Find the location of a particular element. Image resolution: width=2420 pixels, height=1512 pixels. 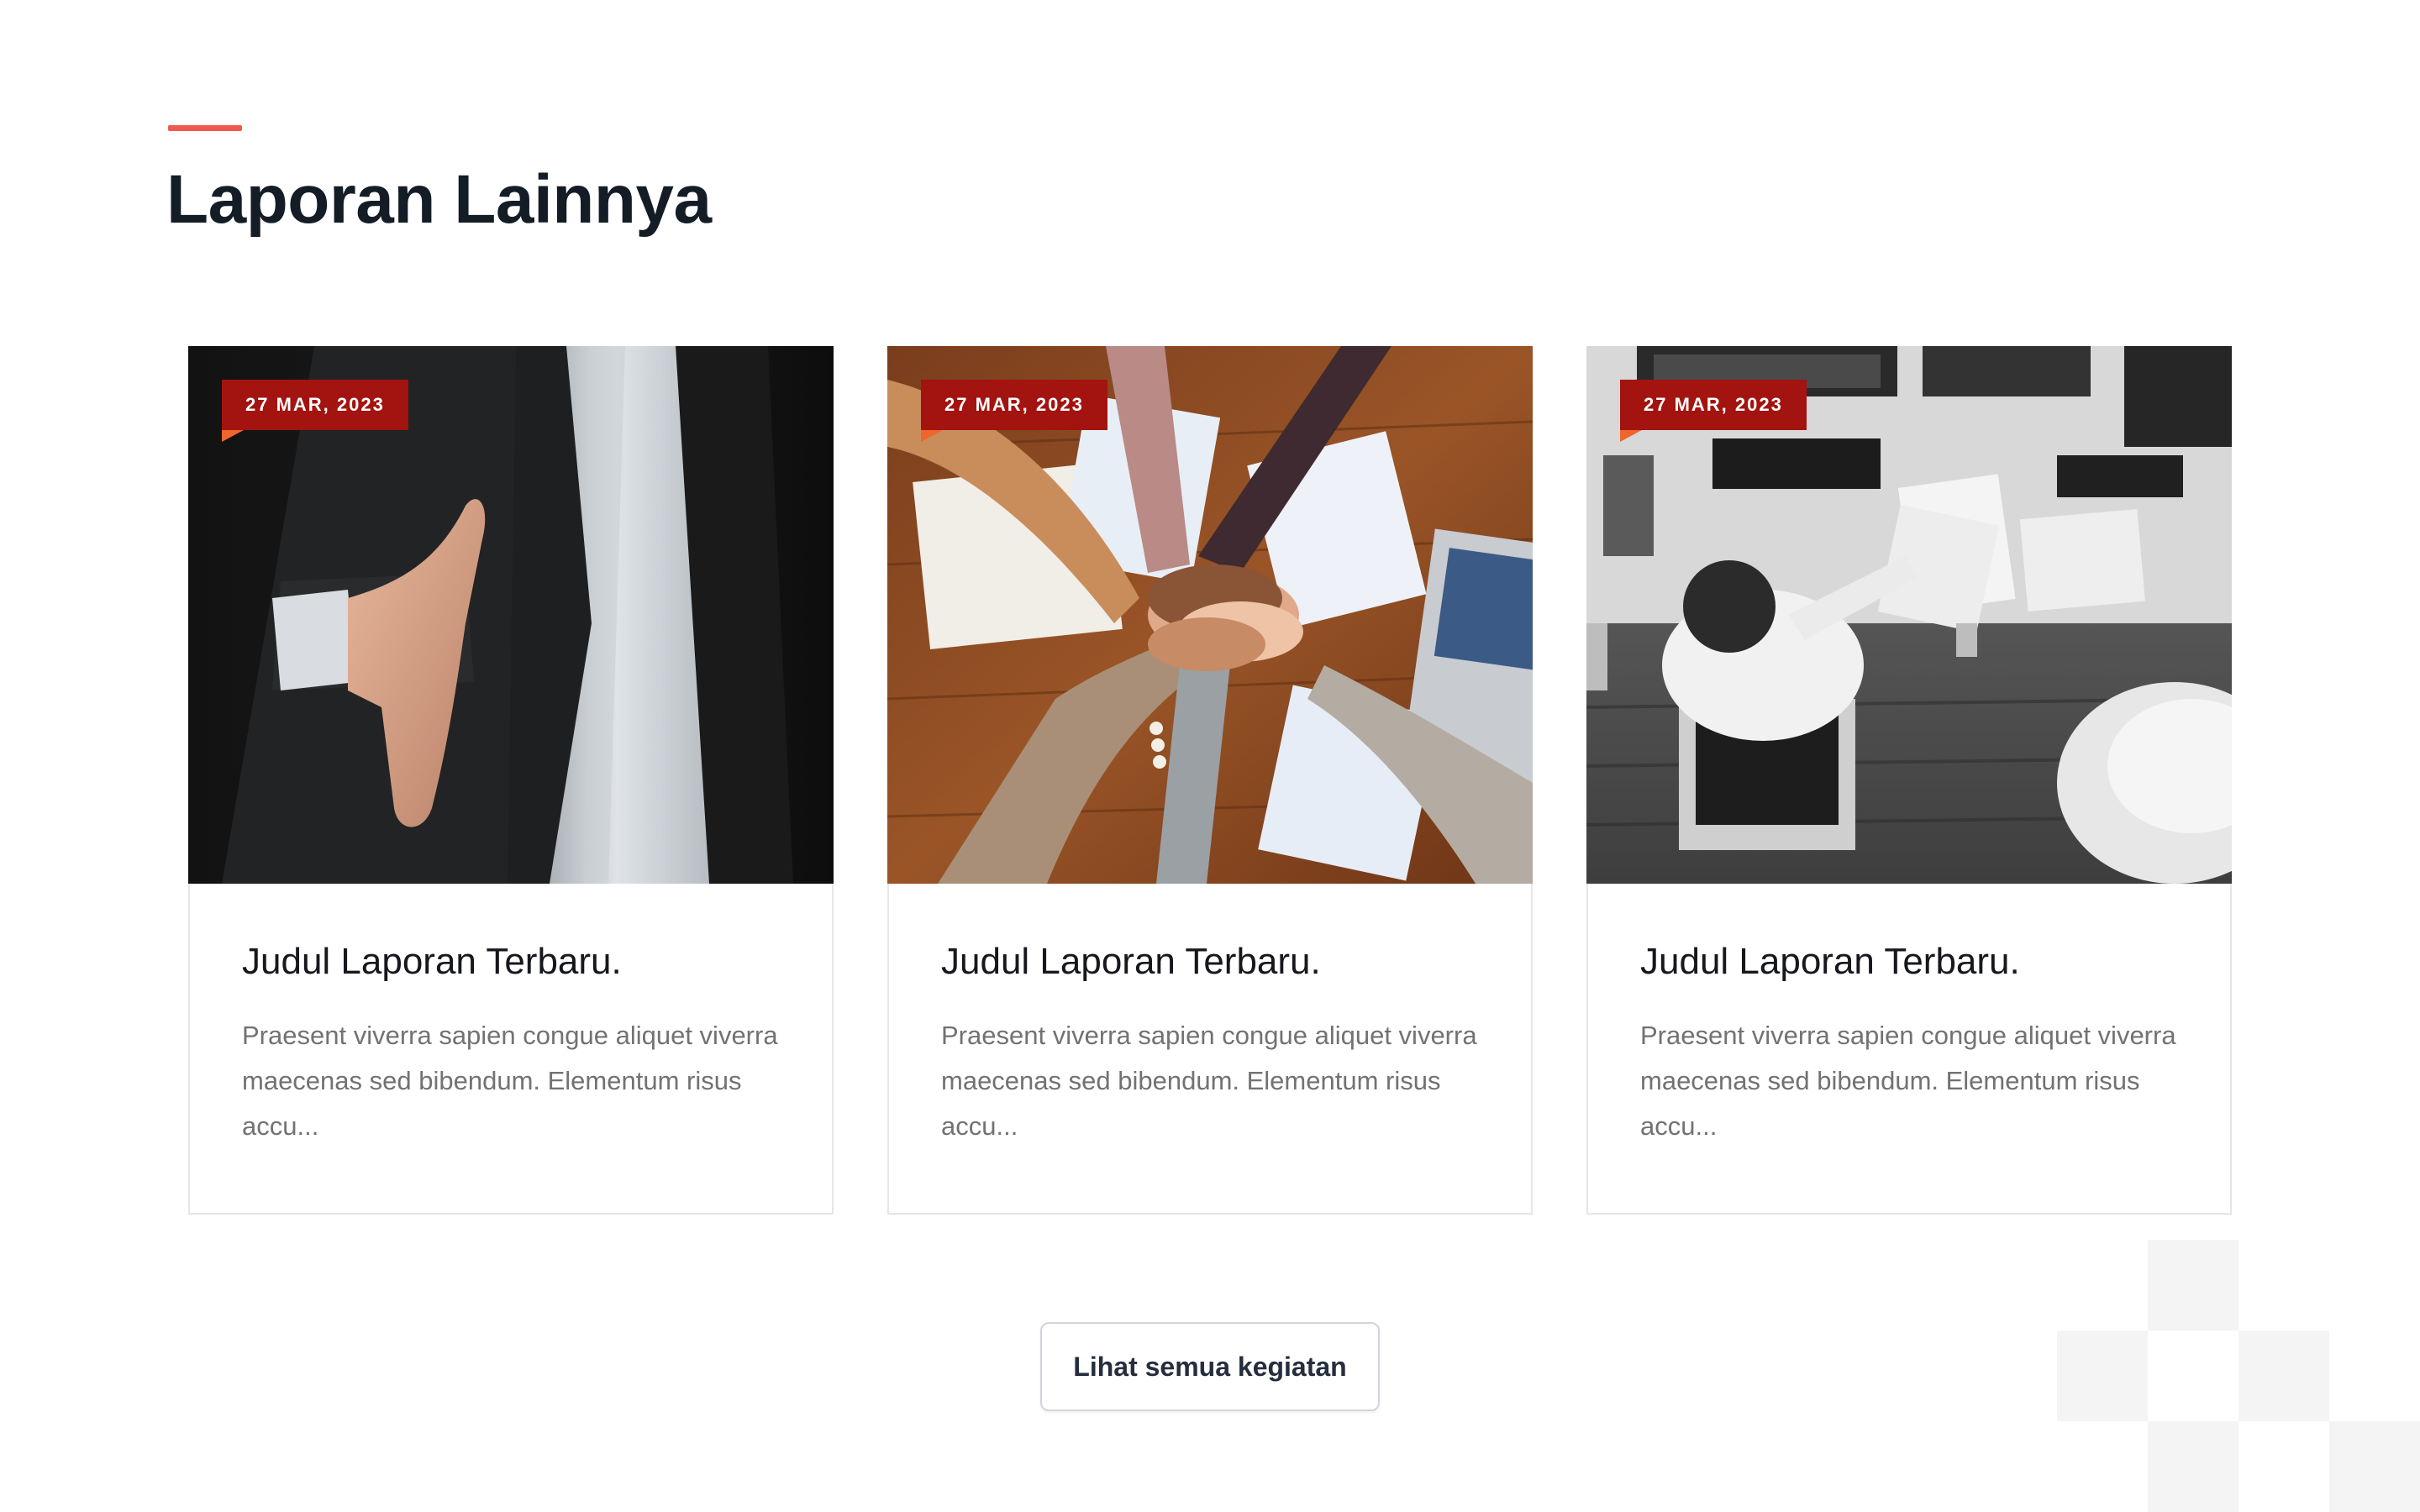

section-title: Laporan Lainnya is located at coordinates (439, 199).